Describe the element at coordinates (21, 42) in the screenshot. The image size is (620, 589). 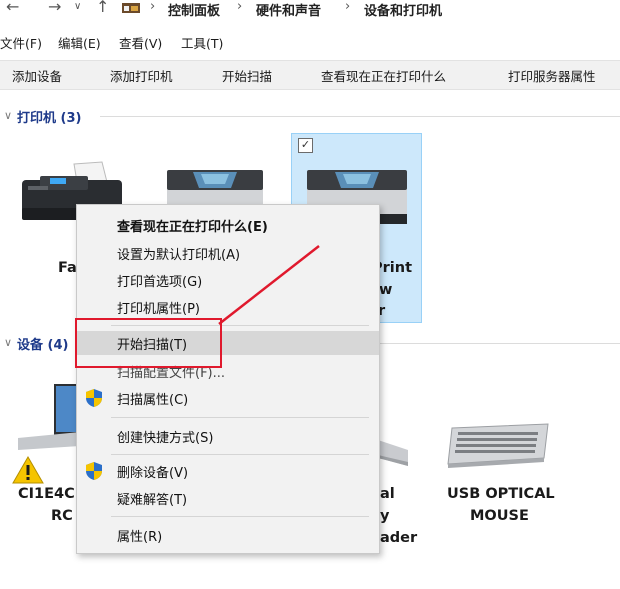
I see `menu-file: 文件(F)` at that location.